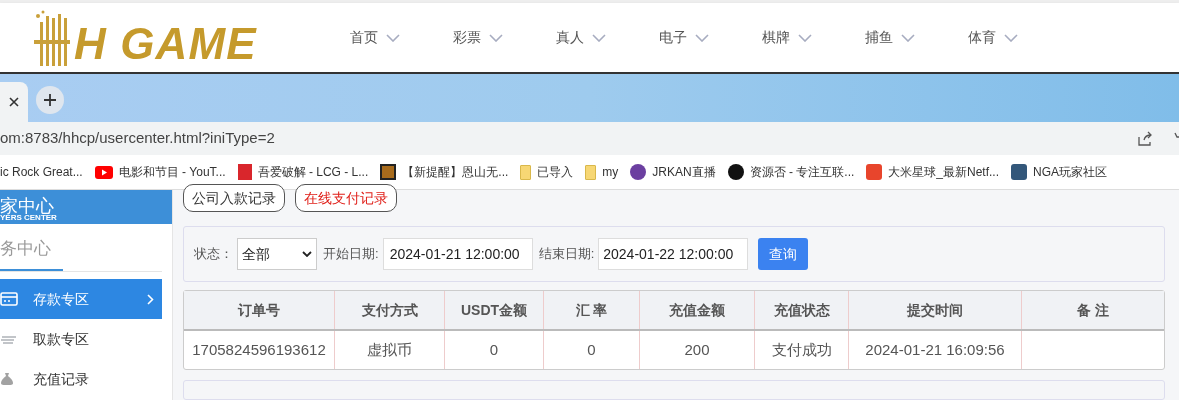 This screenshot has height=400, width=1179. I want to click on new-tab-button, so click(50, 99).